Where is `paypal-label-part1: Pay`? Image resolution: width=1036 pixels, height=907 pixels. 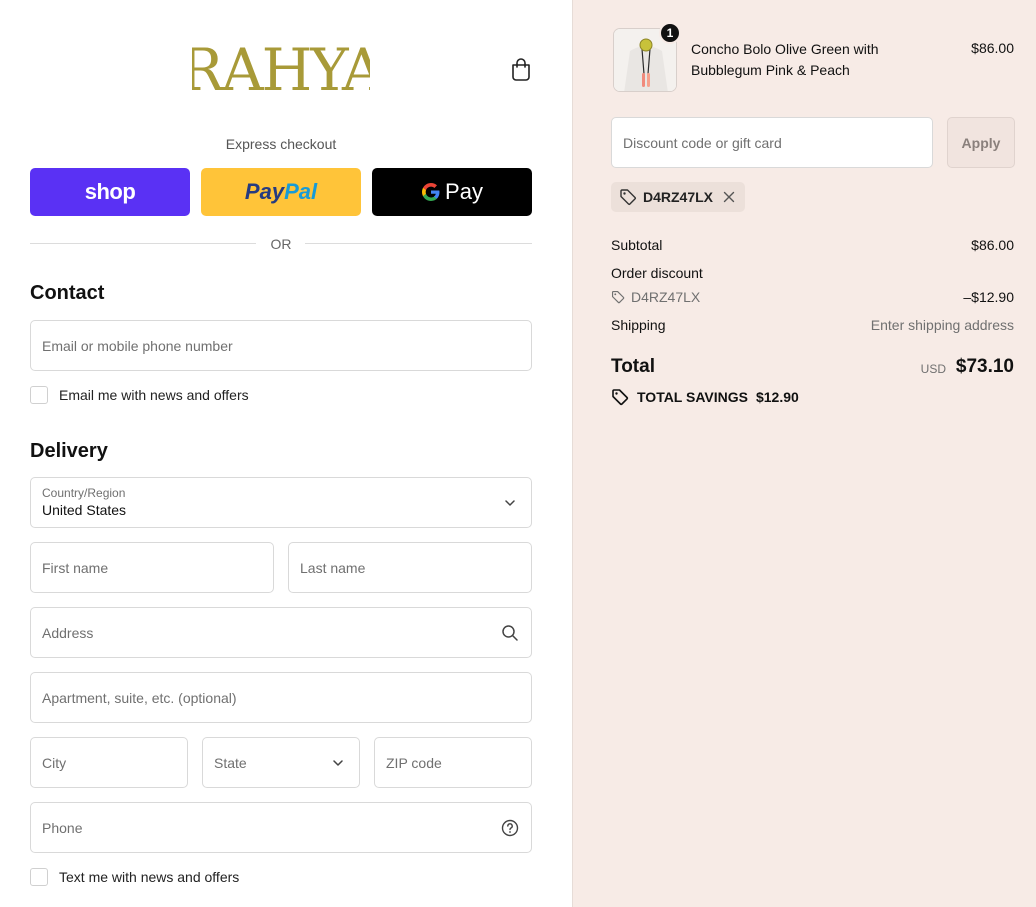
paypal-label-part1: Pay is located at coordinates (264, 191).